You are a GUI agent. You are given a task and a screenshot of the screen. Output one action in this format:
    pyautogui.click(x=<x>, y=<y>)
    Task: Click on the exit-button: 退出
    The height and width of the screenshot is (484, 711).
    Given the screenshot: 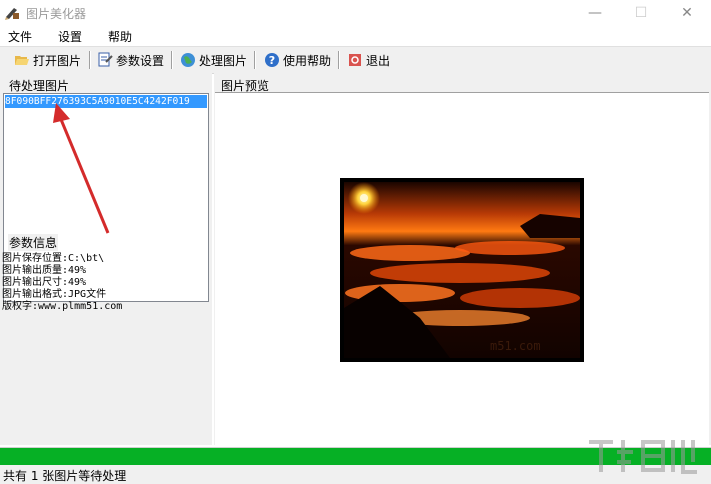 What is the action you would take?
    pyautogui.click(x=368, y=60)
    